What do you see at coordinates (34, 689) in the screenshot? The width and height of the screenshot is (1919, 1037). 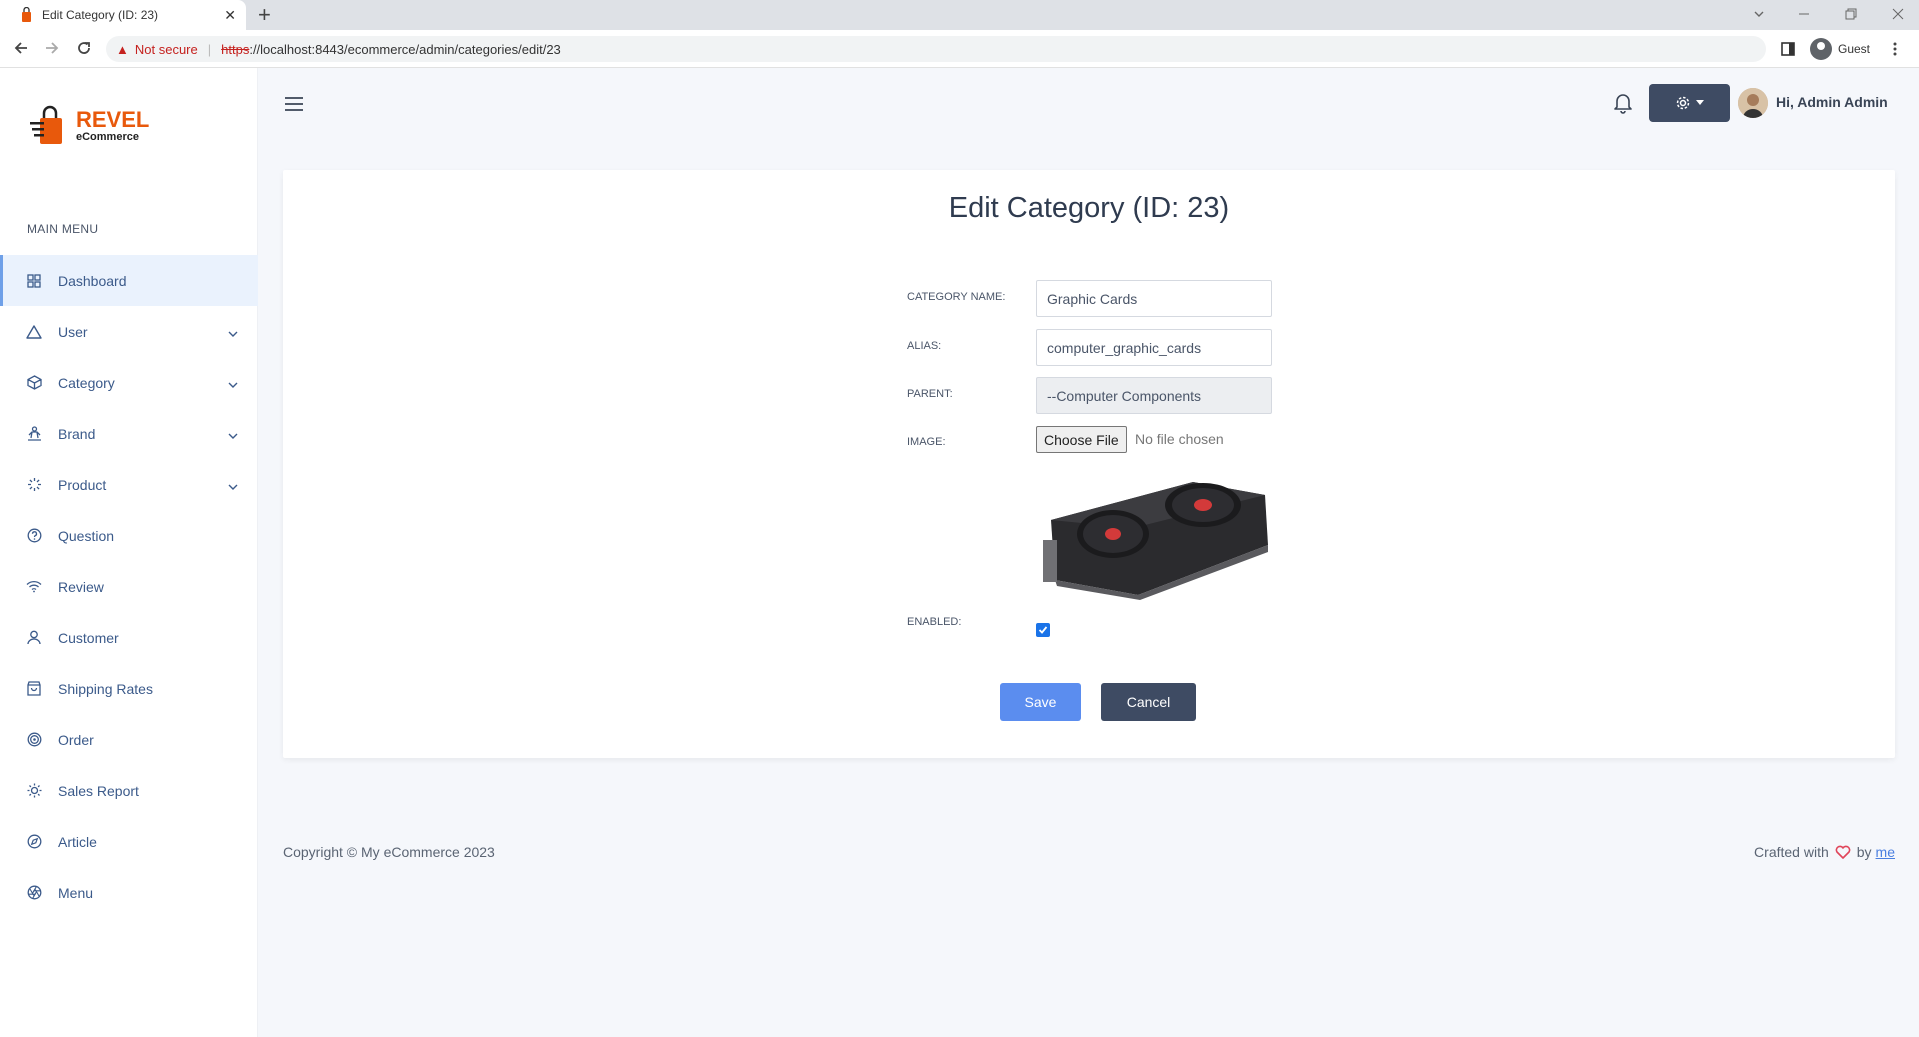 I see `shopping-bag-icon` at bounding box center [34, 689].